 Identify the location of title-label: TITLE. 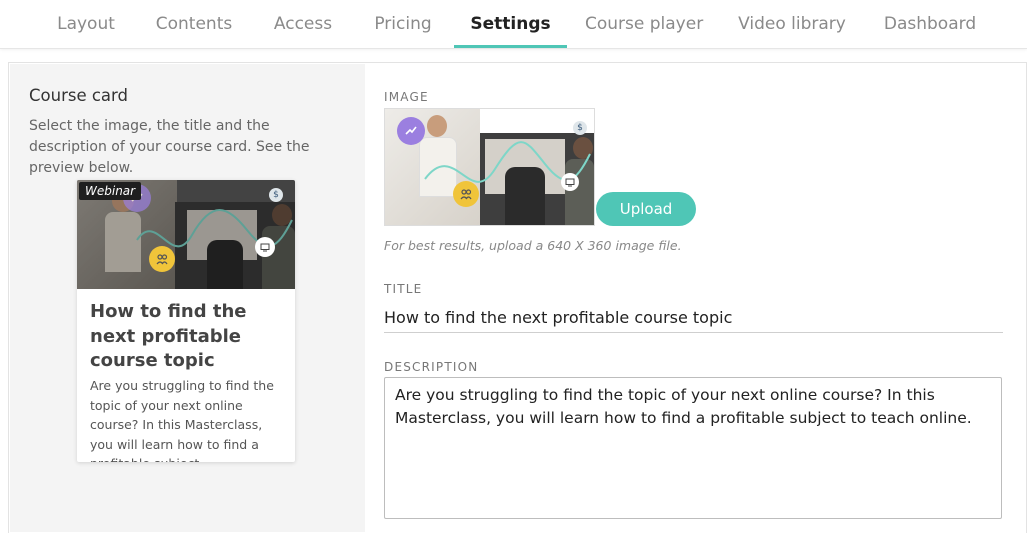
(403, 289).